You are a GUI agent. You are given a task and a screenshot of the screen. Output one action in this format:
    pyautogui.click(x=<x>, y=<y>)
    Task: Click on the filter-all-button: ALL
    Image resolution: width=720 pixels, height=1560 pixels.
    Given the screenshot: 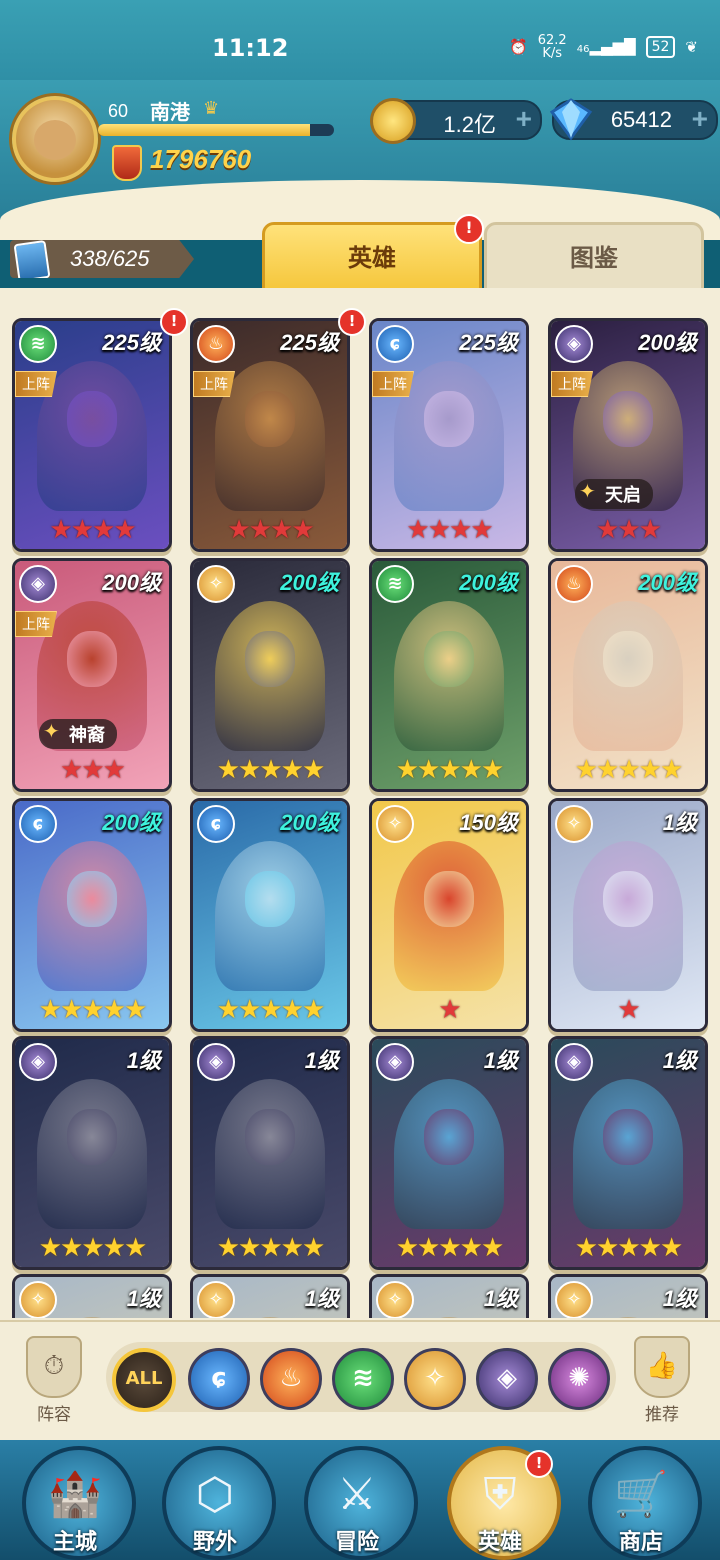 What is the action you would take?
    pyautogui.click(x=144, y=1380)
    